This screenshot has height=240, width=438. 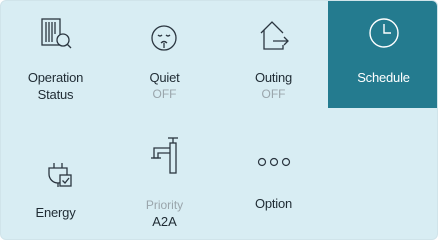 I want to click on tile-outing: Outing OFF, so click(x=273, y=54).